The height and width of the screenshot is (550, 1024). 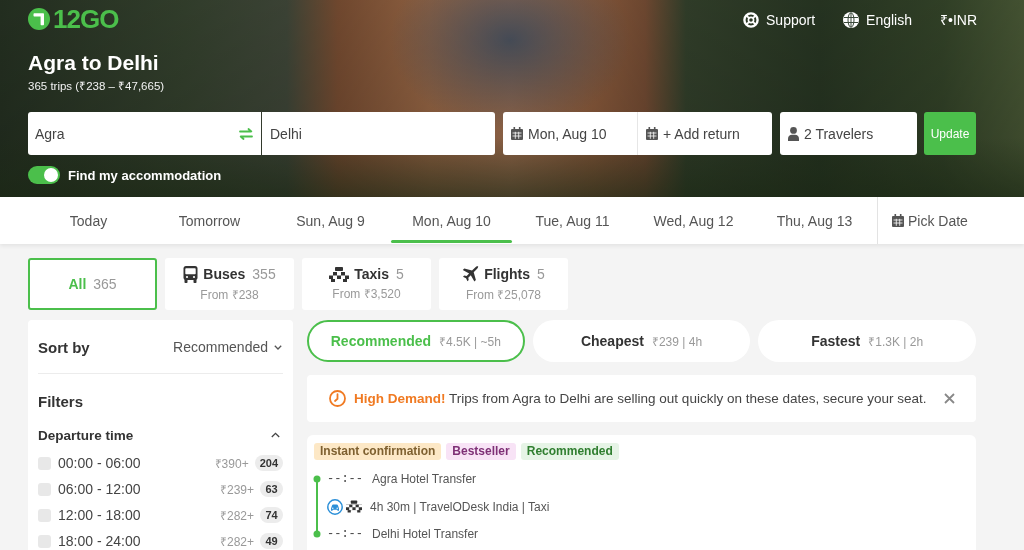 I want to click on toggle-switch, so click(x=44, y=175).